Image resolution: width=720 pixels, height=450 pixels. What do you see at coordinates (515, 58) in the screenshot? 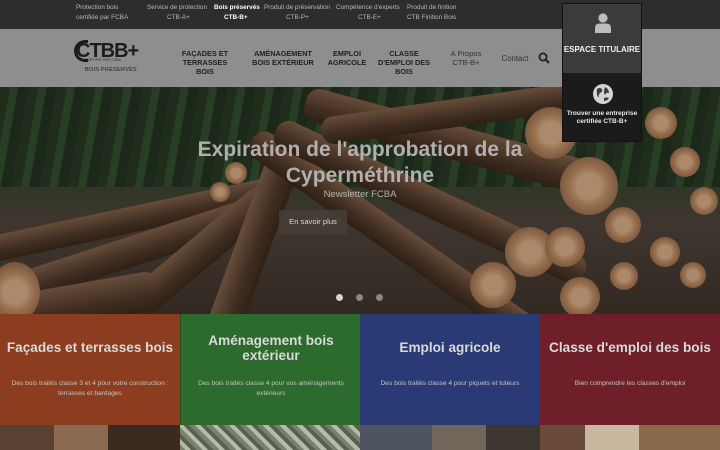
I see `nav-contact: Contact` at bounding box center [515, 58].